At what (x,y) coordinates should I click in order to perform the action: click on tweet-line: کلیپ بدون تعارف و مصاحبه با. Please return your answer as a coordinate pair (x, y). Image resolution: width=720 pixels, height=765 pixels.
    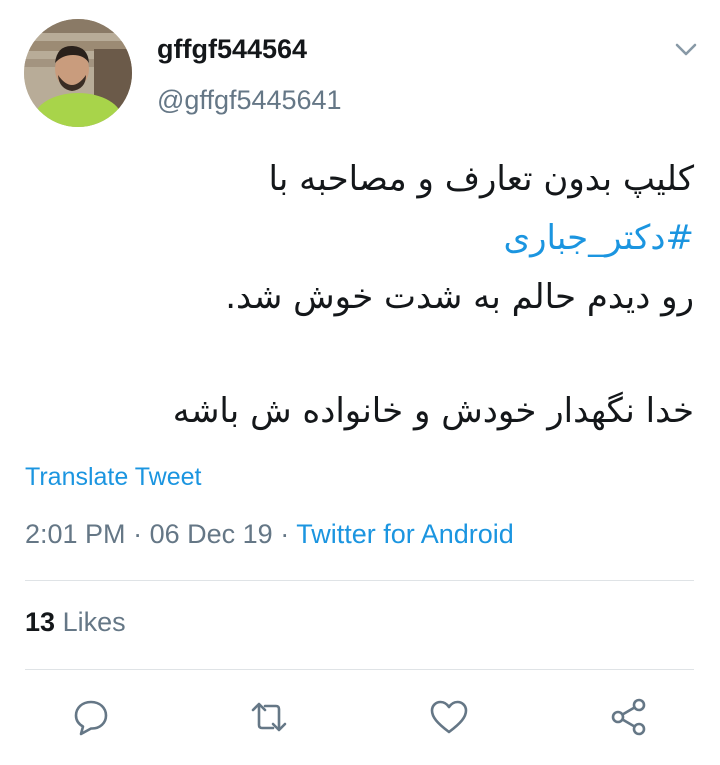
    Looking at the image, I should click on (481, 179).